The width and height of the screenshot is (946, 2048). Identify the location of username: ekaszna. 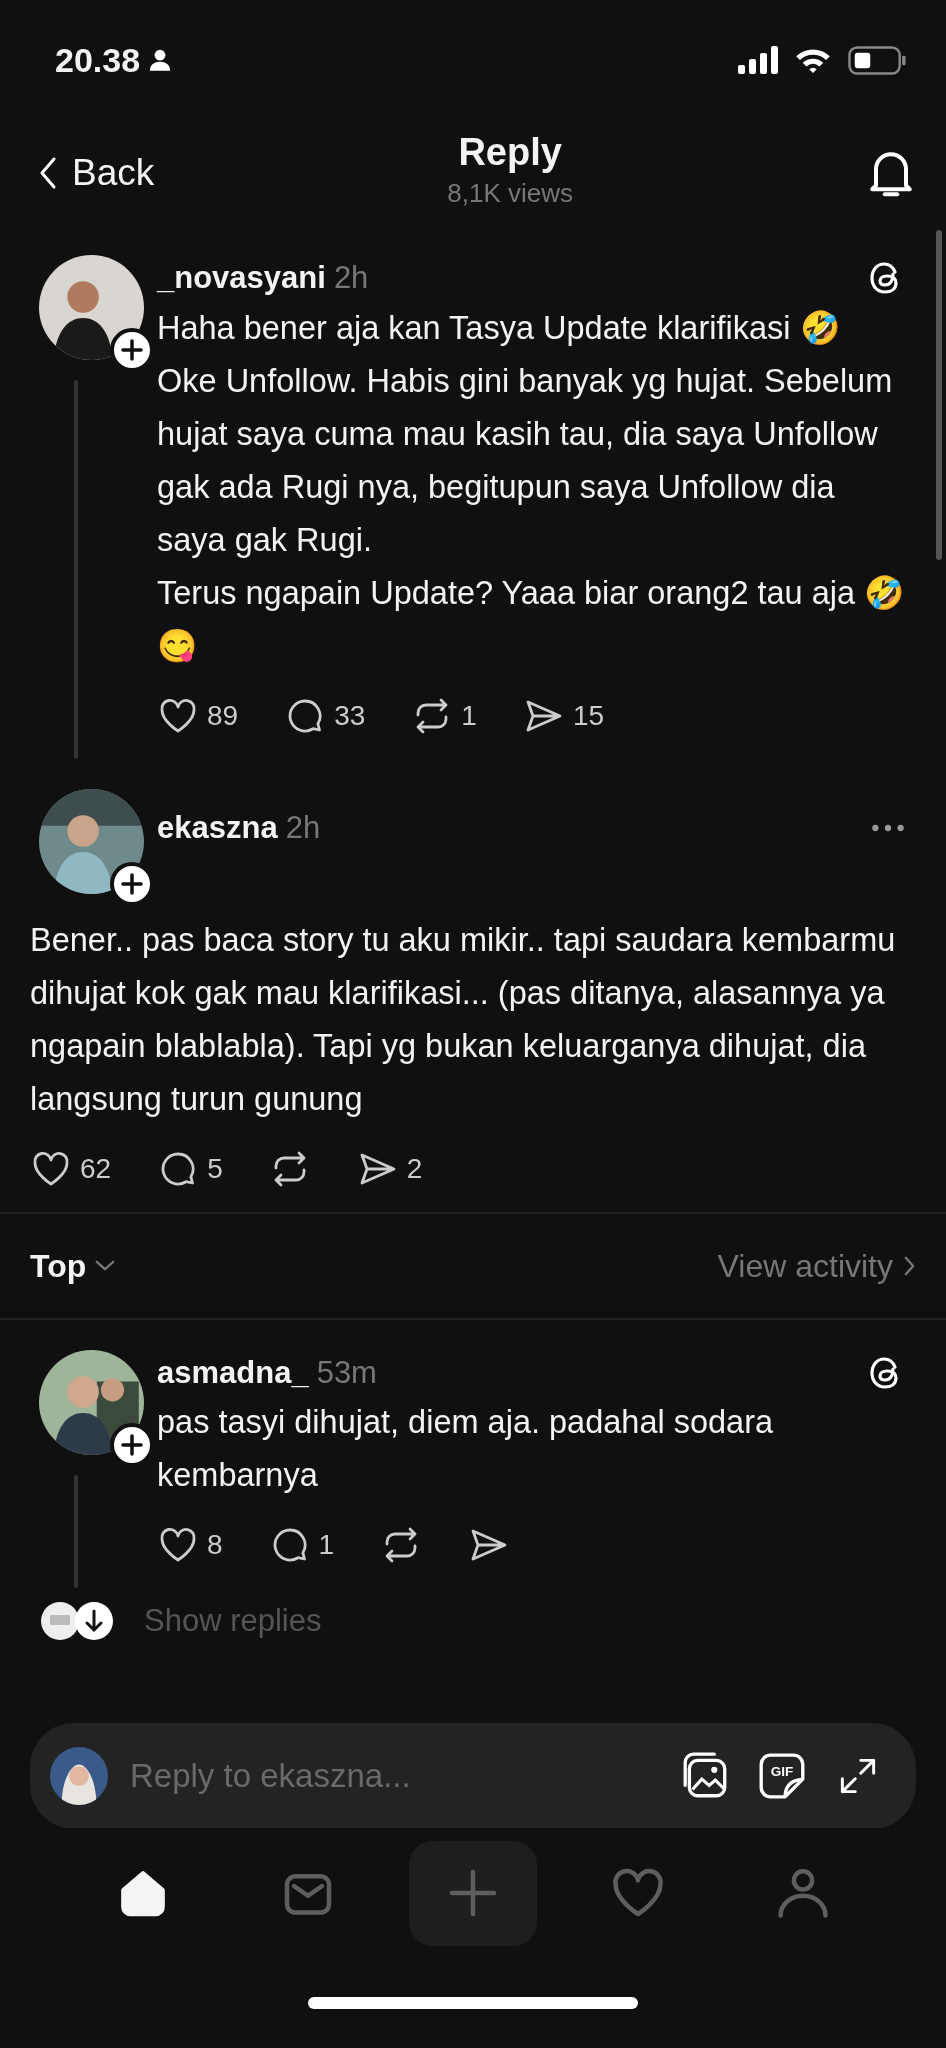
(217, 827).